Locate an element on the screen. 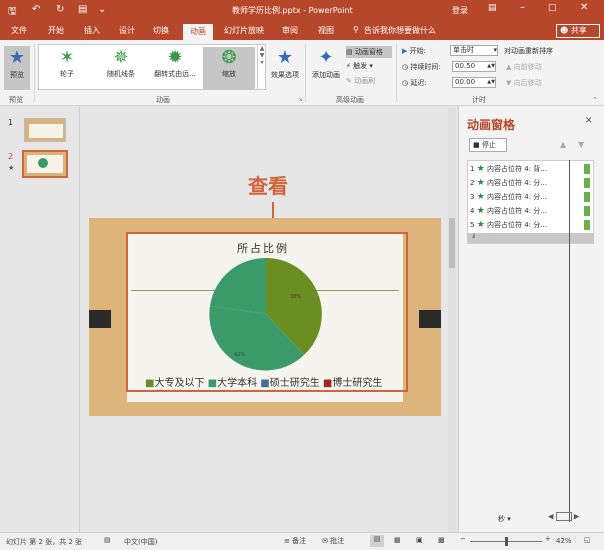 This screenshot has width=604, height=550. minimize-icon: – is located at coordinates (522, 7).